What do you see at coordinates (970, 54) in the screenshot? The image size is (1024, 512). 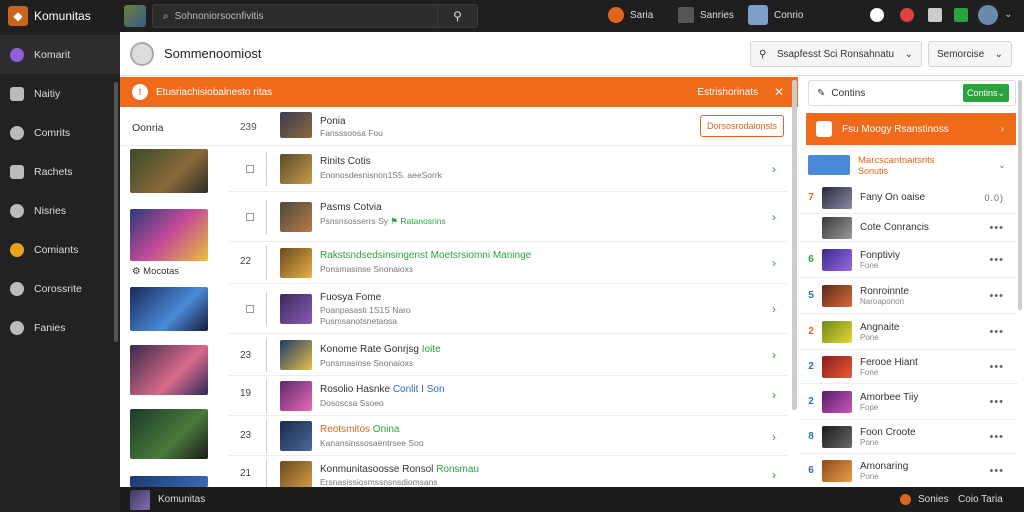 I see `filter-select: Semorcise ⌄` at bounding box center [970, 54].